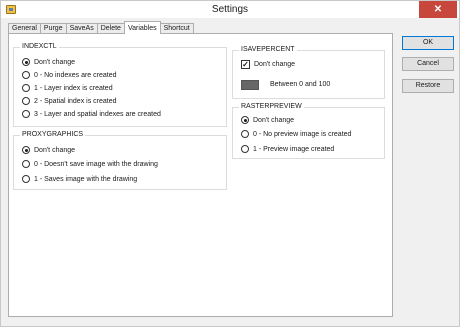 The image size is (460, 327). What do you see at coordinates (428, 86) in the screenshot?
I see `restore-button: Restore` at bounding box center [428, 86].